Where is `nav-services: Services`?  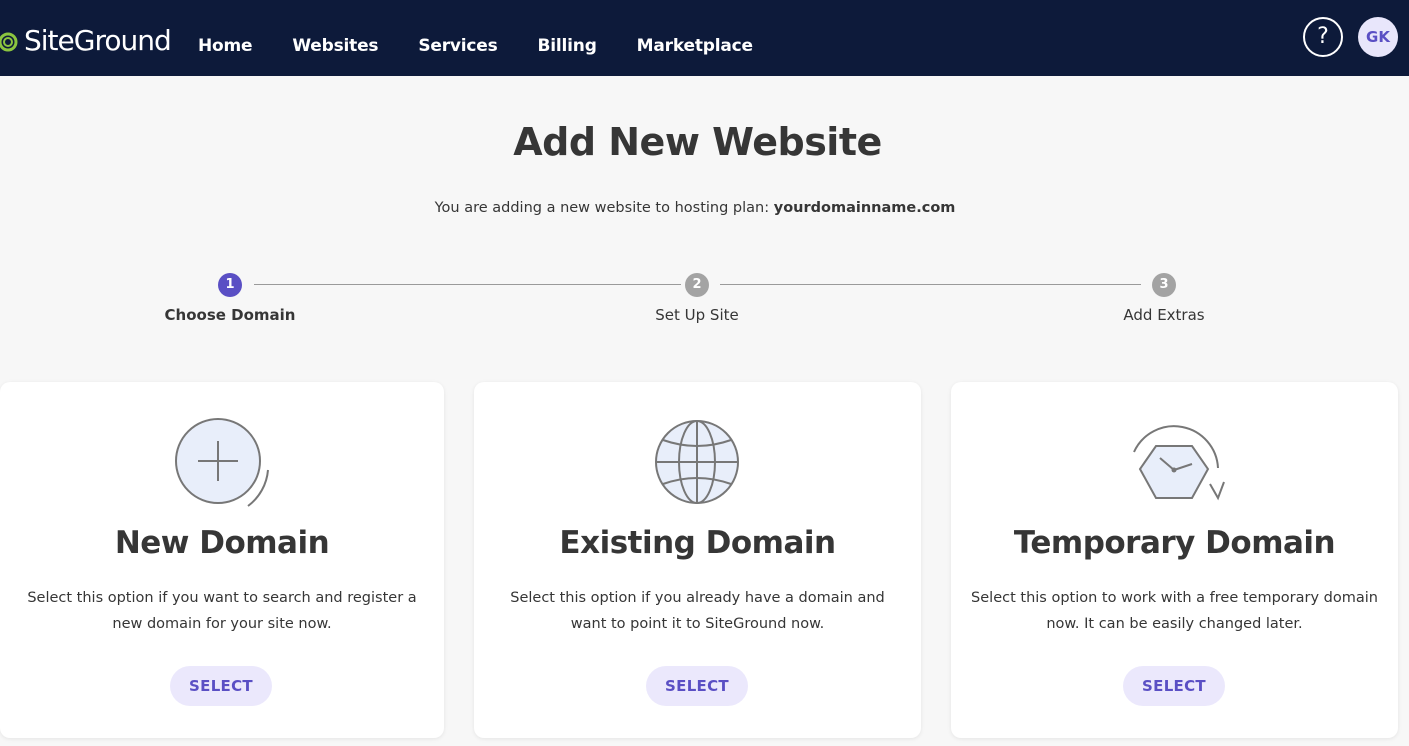 nav-services: Services is located at coordinates (457, 46).